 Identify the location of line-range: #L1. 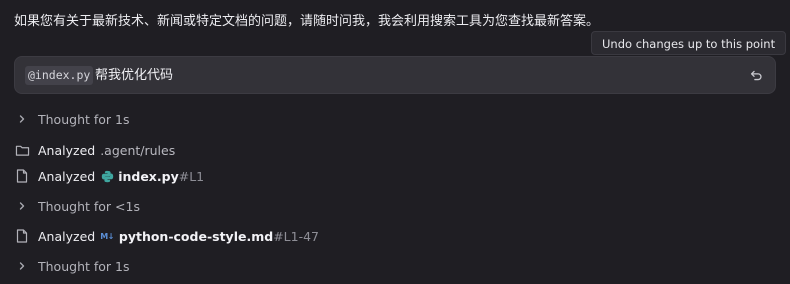
(191, 176).